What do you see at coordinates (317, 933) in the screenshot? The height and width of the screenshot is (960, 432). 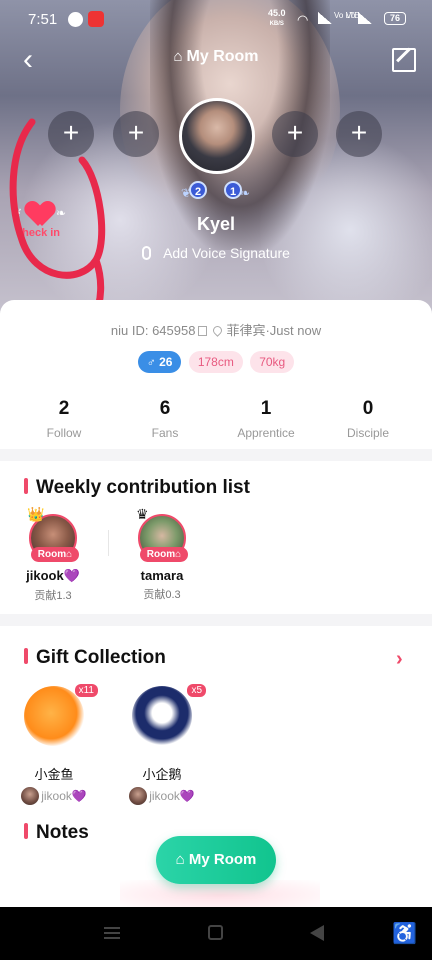 I see `back-triangle-icon` at bounding box center [317, 933].